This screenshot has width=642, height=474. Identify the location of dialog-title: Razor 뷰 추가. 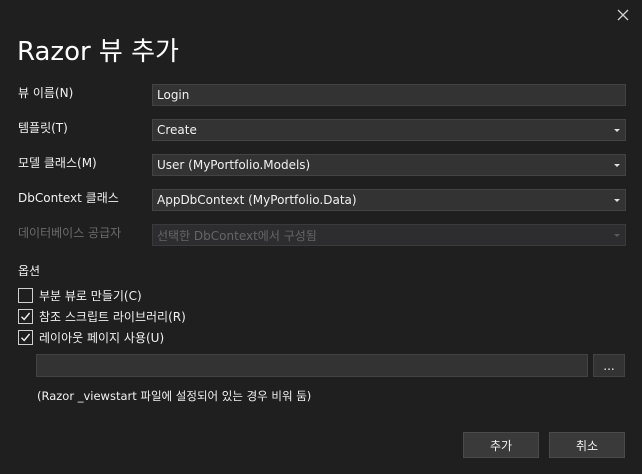
(98, 52).